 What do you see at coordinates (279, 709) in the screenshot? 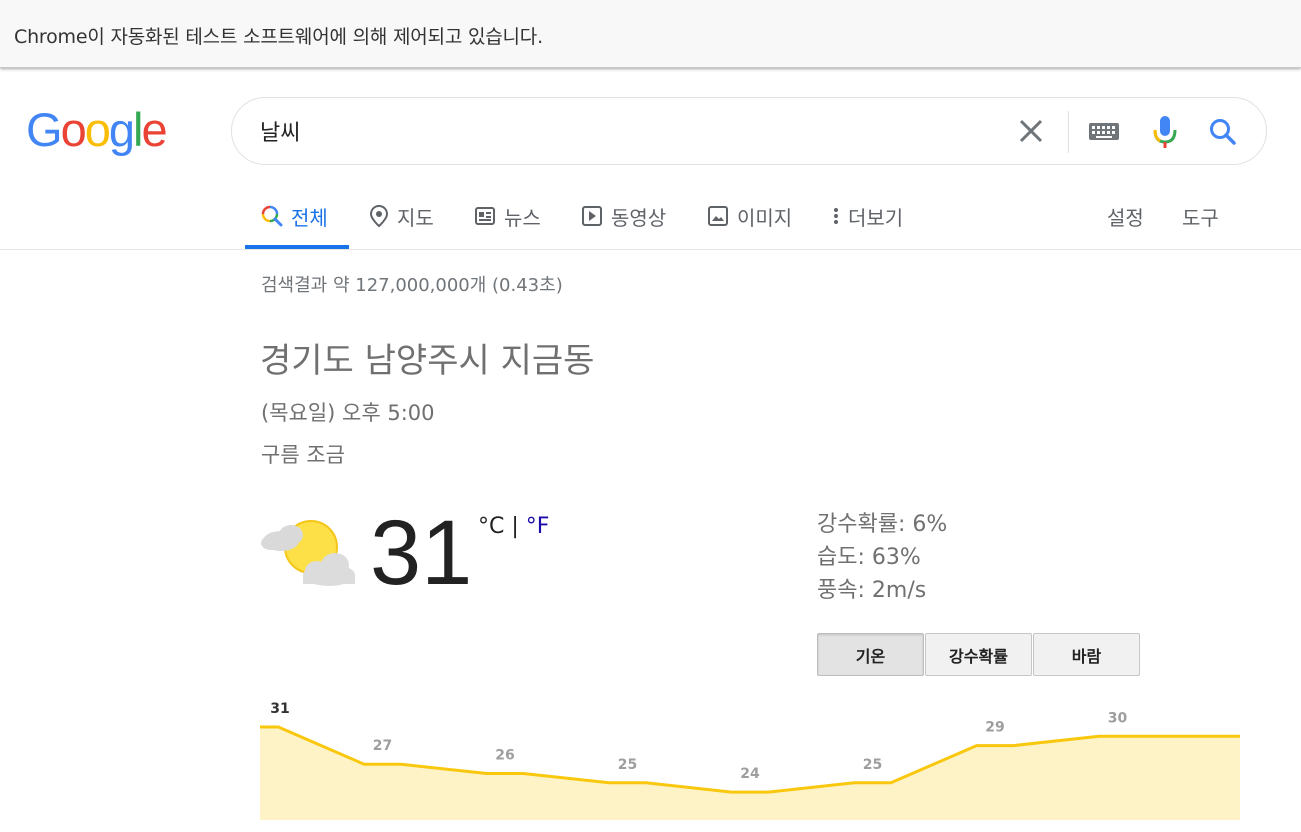
I see `chart-data-label: 31` at bounding box center [279, 709].